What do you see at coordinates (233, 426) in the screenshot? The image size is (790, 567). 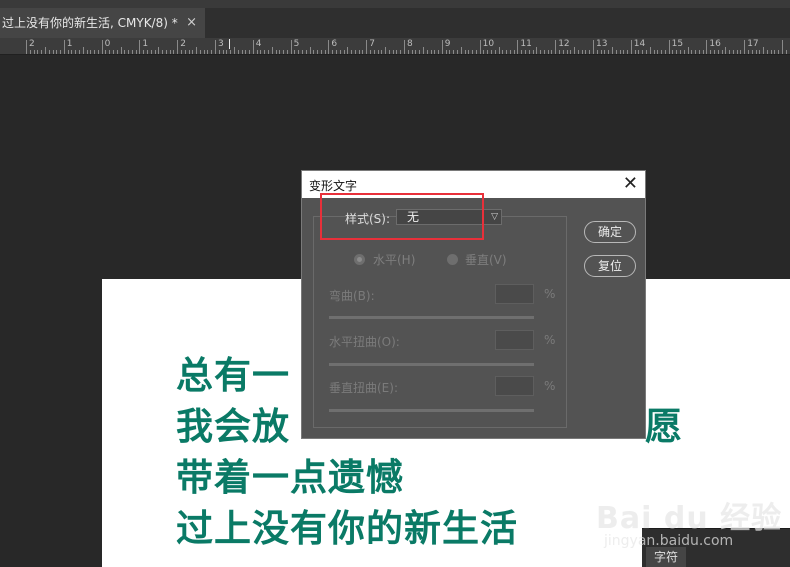 I see `canvas-text-line-2: 我会放` at bounding box center [233, 426].